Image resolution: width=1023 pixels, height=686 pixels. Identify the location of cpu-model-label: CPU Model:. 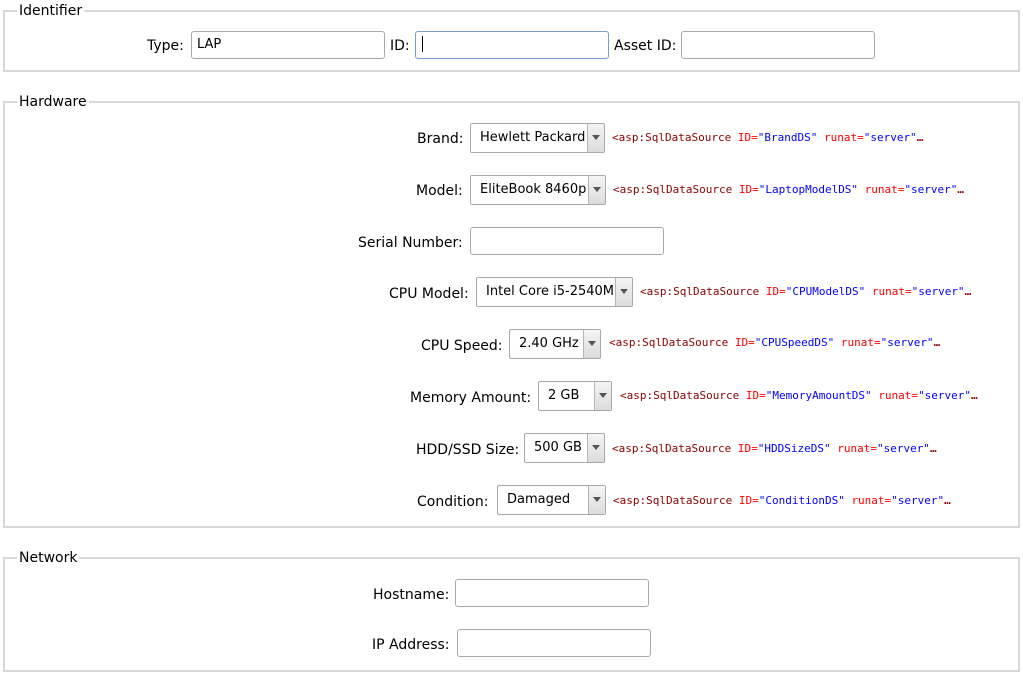
(429, 294).